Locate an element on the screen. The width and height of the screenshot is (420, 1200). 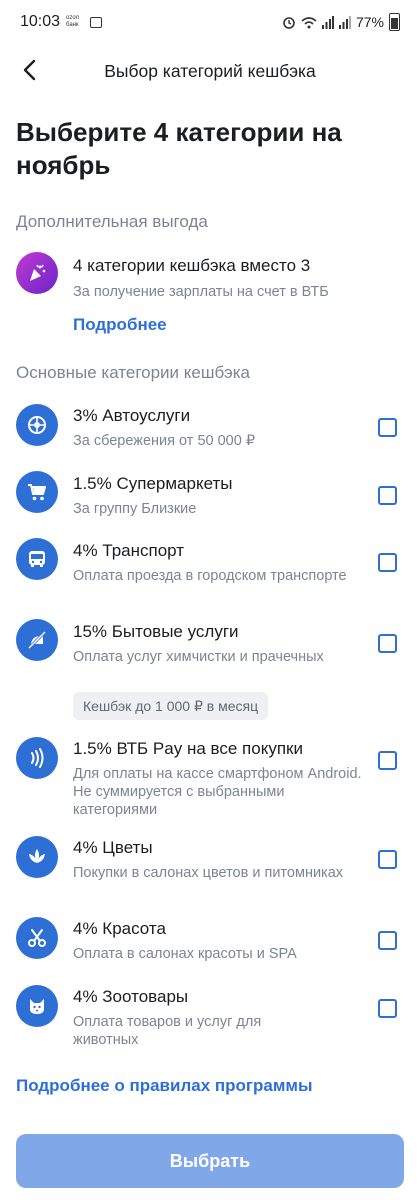
scissors-icon is located at coordinates (37, 938).